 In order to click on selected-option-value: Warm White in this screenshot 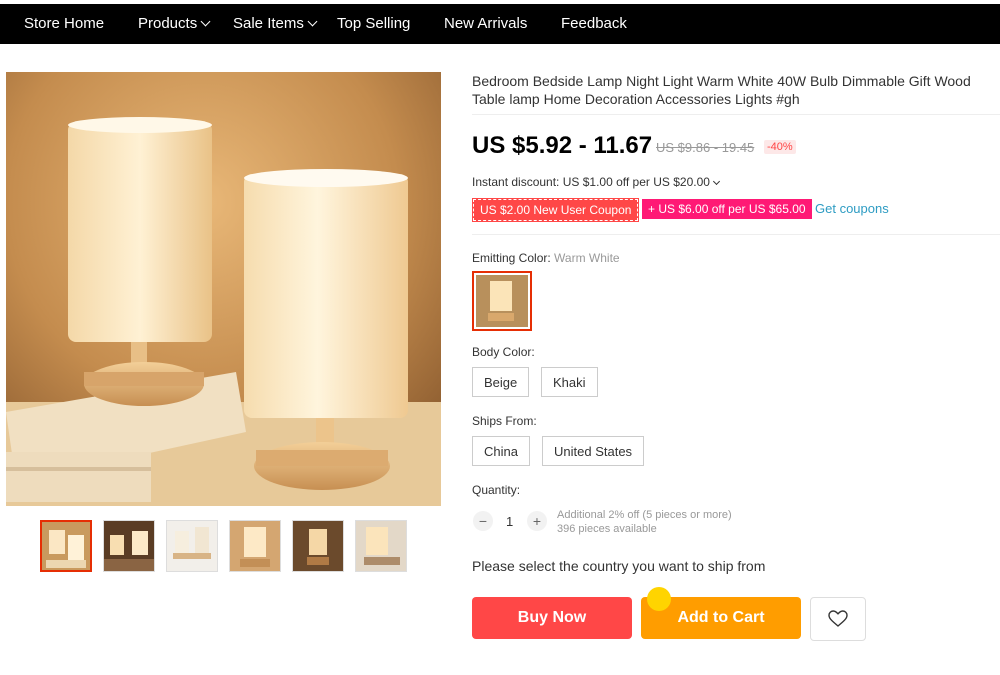, I will do `click(587, 258)`.